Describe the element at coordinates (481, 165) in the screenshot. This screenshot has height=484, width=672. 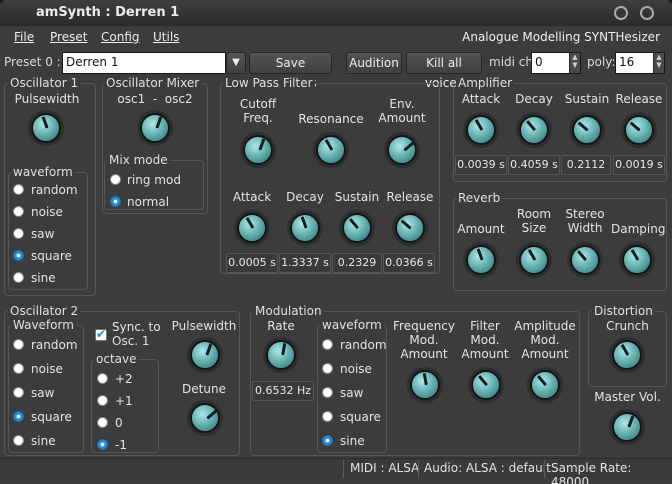
I see `amp-attack-value: 0.0039 s` at that location.